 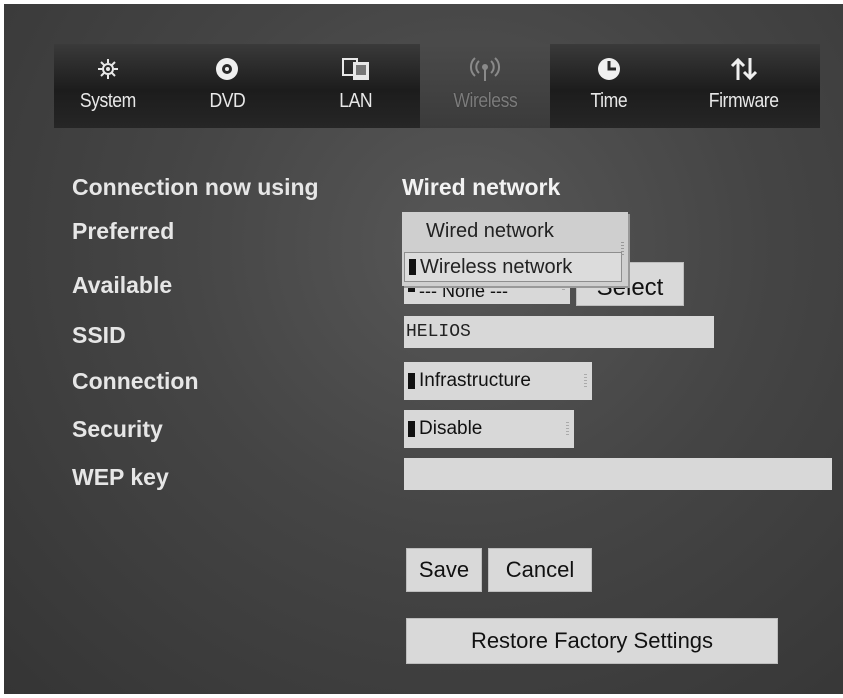 I want to click on dropdown-option-wireless: Wireless network, so click(x=513, y=267).